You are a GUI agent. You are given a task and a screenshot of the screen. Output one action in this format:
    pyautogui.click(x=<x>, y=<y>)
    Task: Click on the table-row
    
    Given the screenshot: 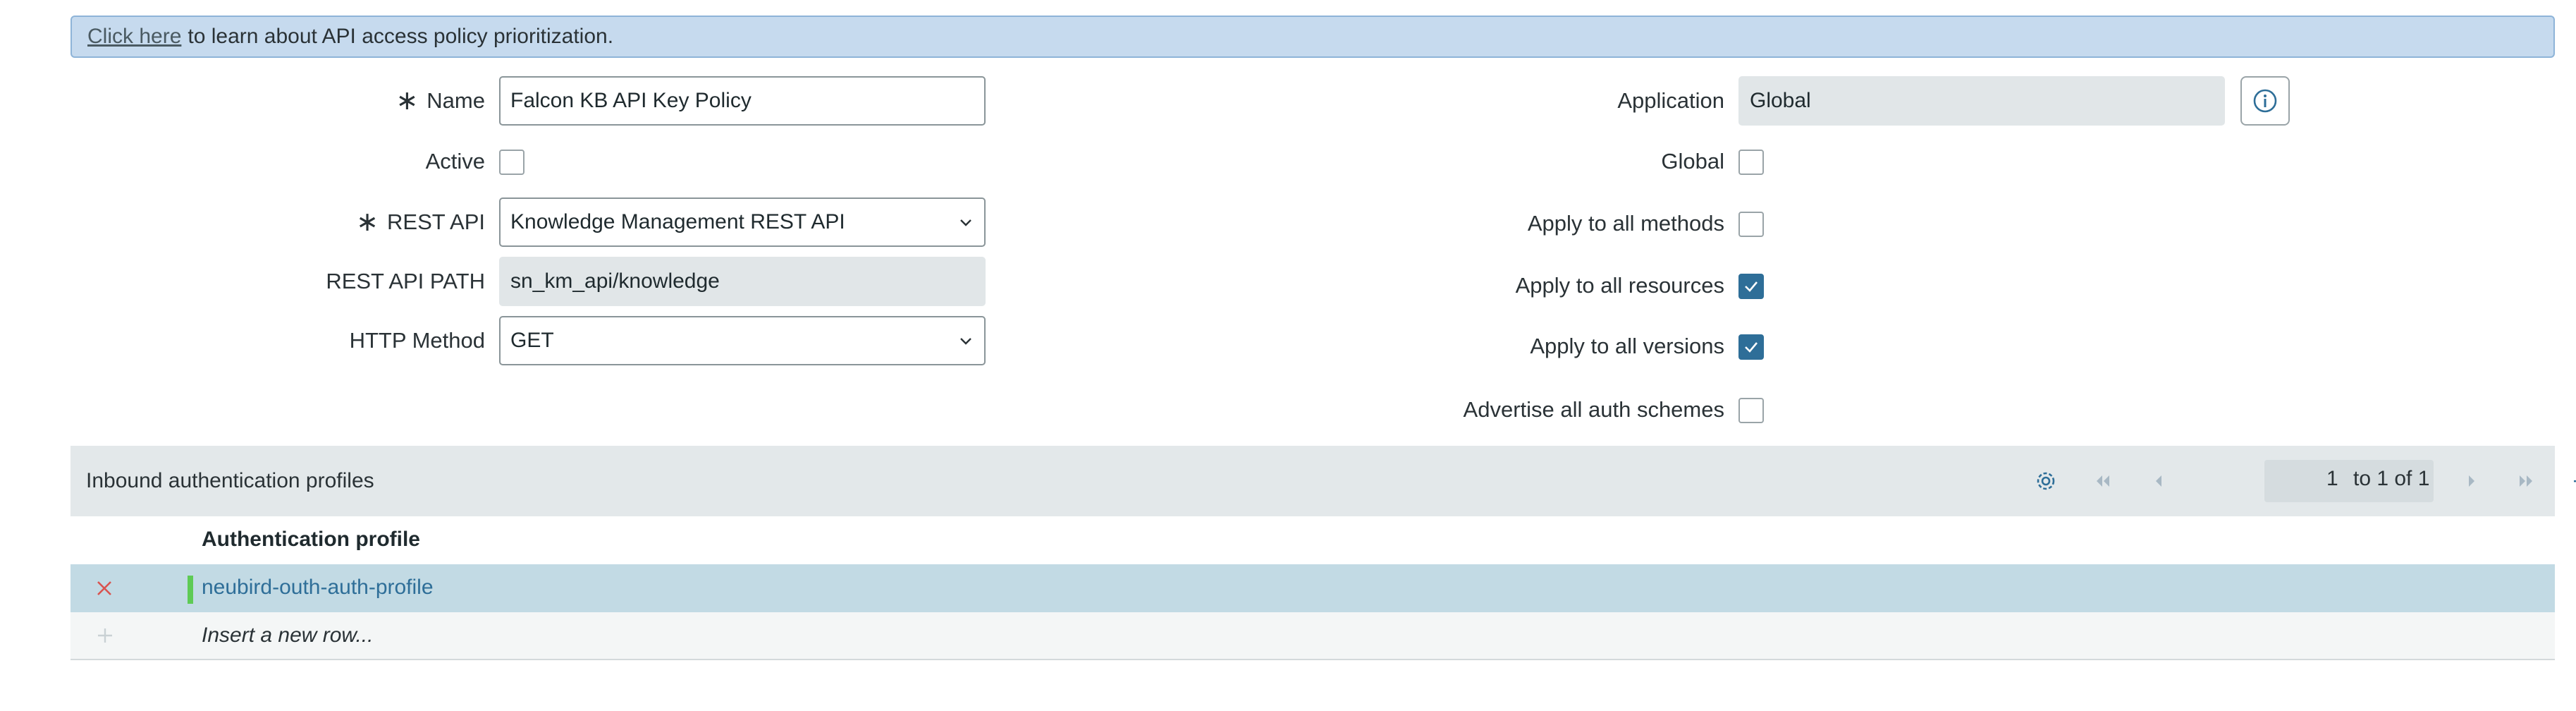 What is the action you would take?
    pyautogui.click(x=1312, y=588)
    